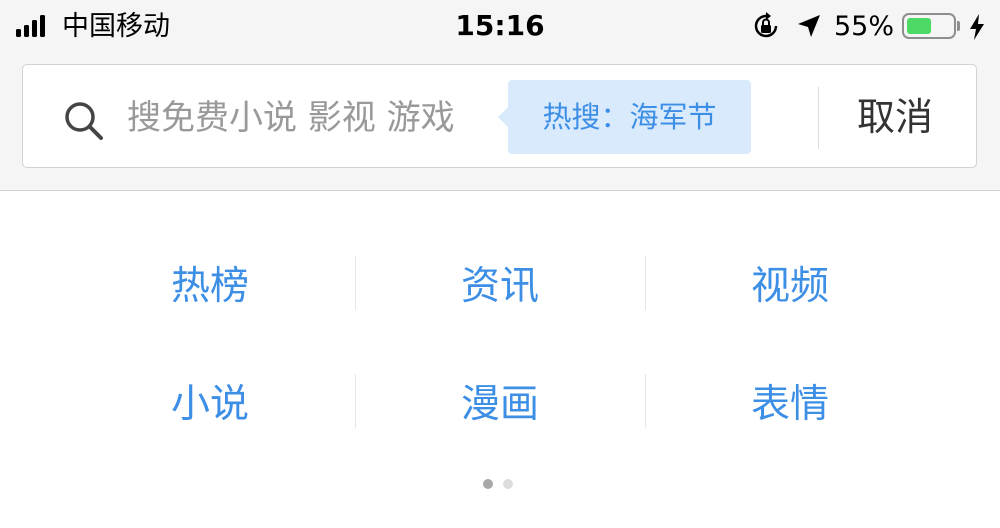 The image size is (1000, 528). I want to click on category-comic: 漫画, so click(500, 401).